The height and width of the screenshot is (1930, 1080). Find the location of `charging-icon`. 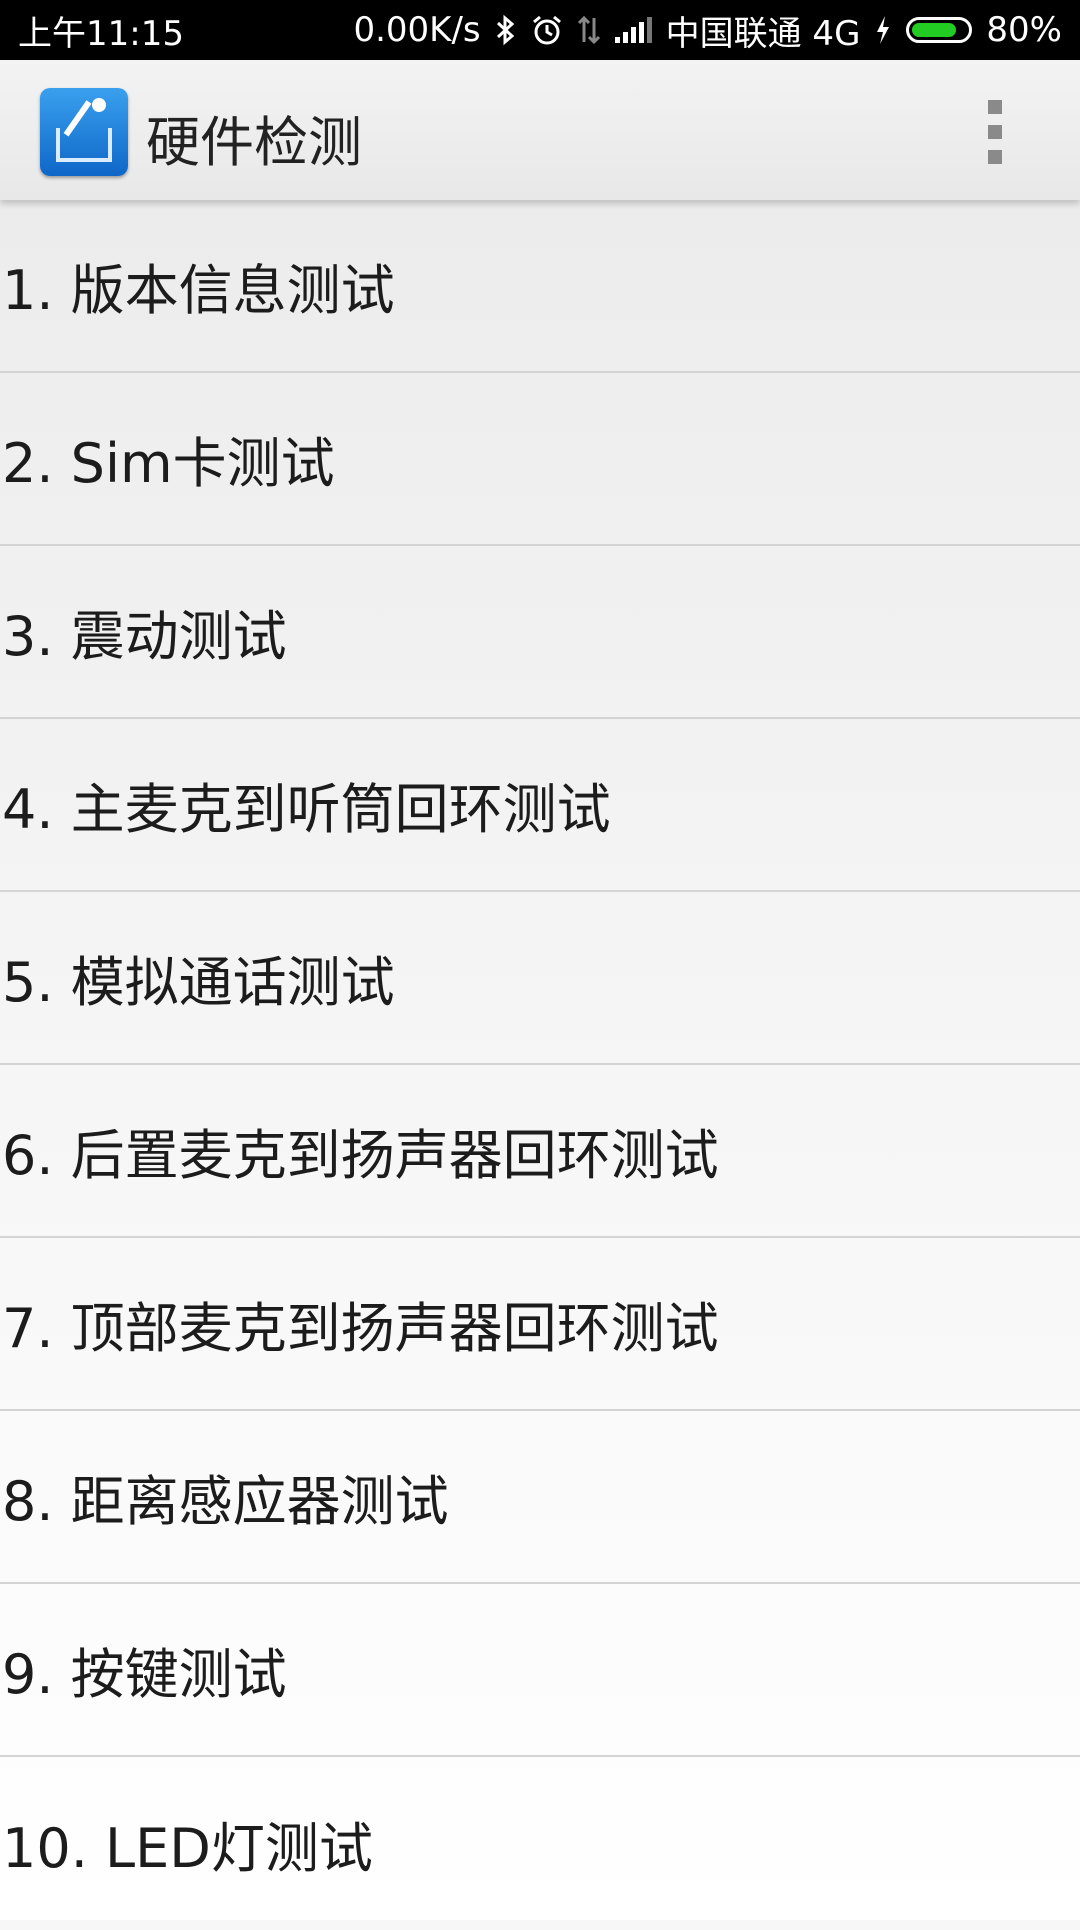

charging-icon is located at coordinates (883, 30).